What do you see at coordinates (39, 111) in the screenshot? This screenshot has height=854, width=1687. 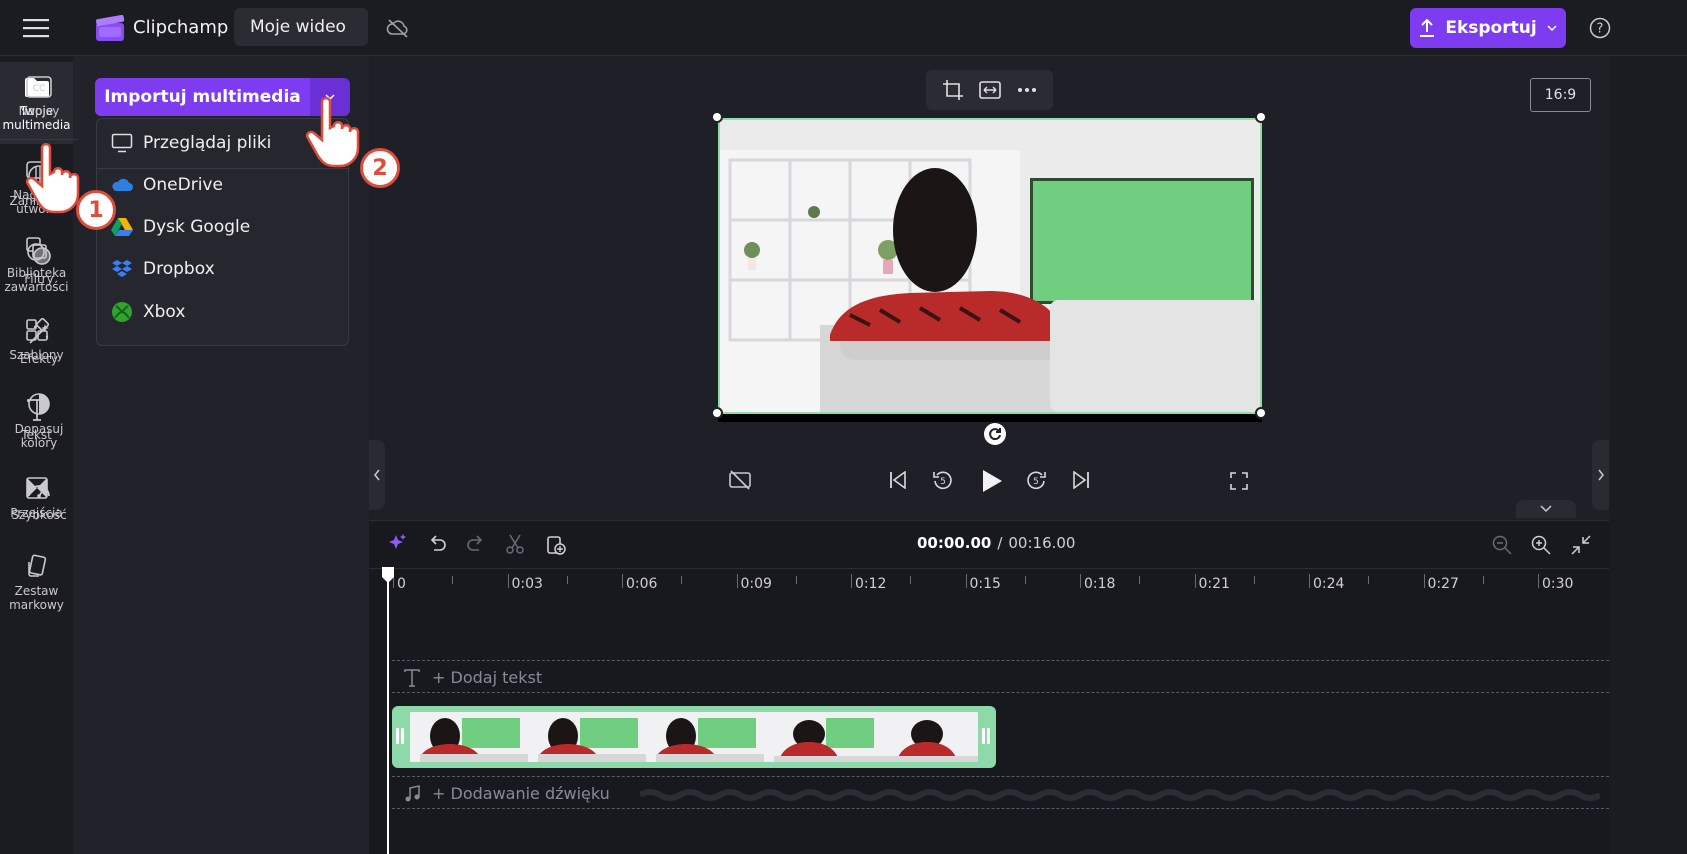 I see `sidebar-item-label: Napisy` at bounding box center [39, 111].